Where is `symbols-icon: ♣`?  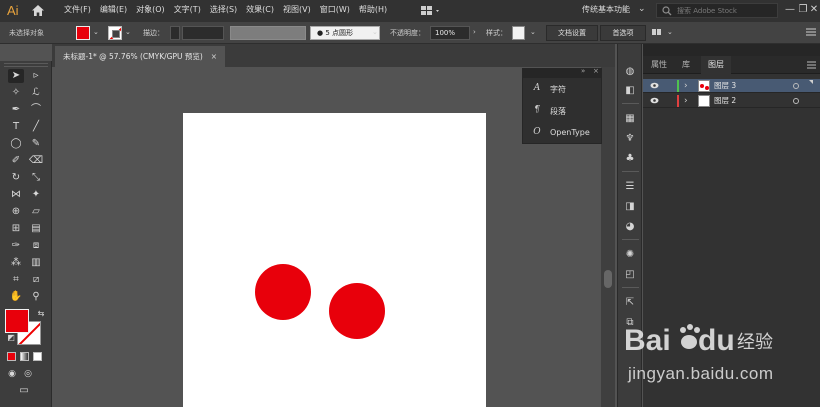 symbols-icon: ♣ is located at coordinates (630, 158).